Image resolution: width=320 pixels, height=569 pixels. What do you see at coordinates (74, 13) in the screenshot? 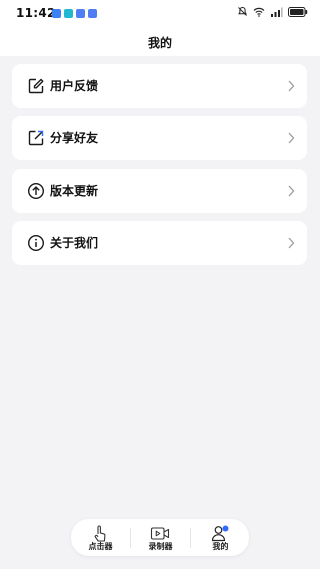
I see `notification-icons` at bounding box center [74, 13].